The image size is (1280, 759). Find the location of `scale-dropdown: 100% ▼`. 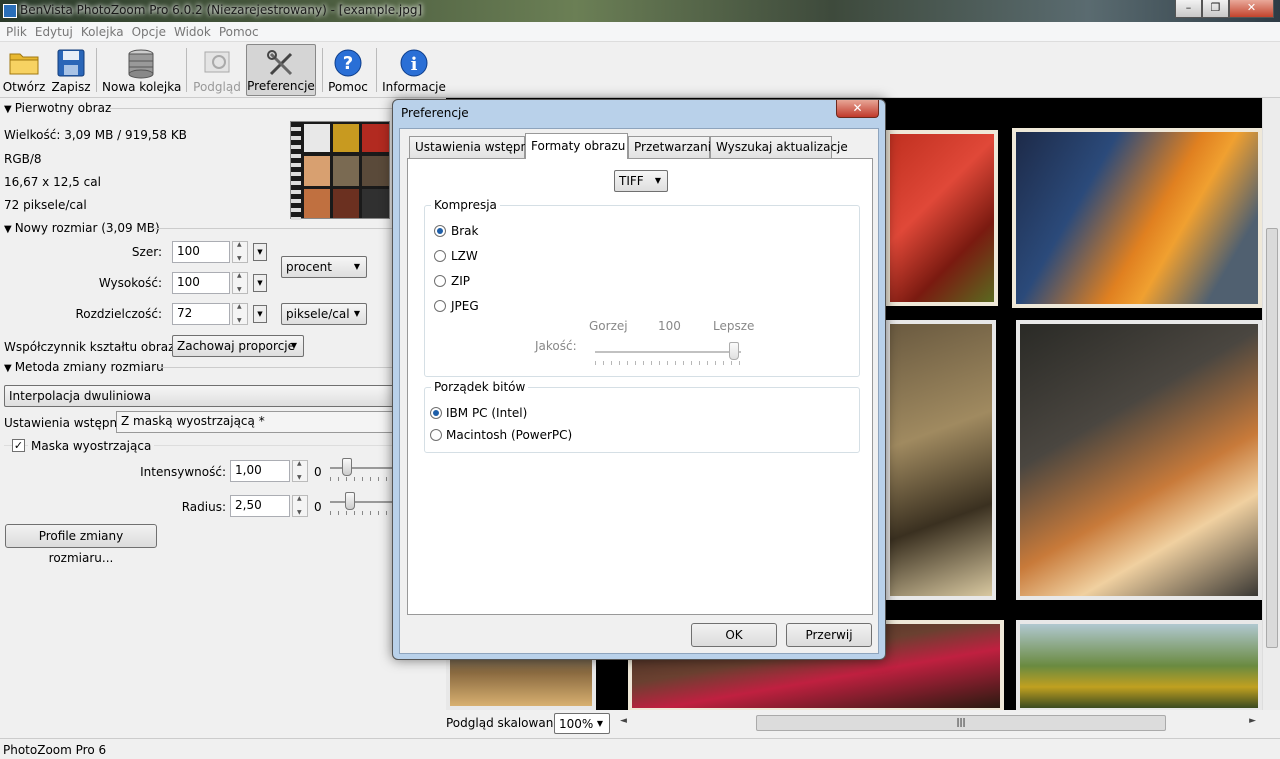

scale-dropdown: 100% ▼ is located at coordinates (582, 723).